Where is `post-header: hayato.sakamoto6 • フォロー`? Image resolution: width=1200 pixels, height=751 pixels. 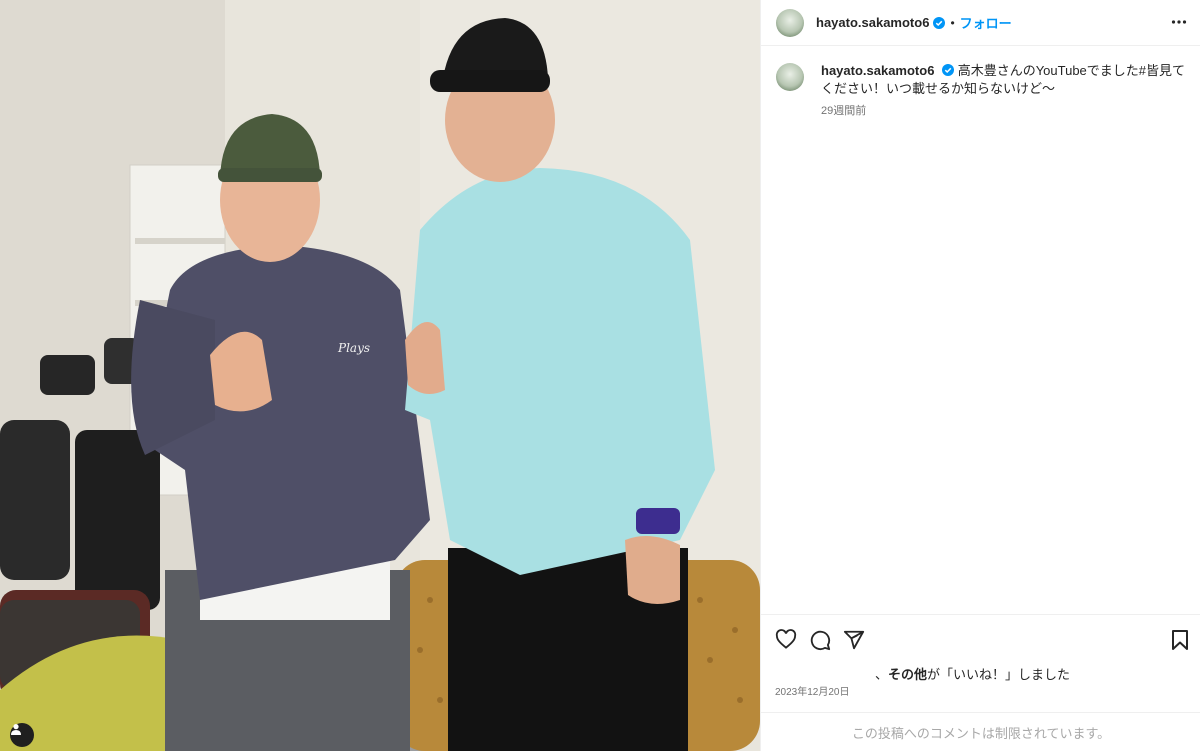 post-header: hayato.sakamoto6 • フォロー is located at coordinates (980, 23).